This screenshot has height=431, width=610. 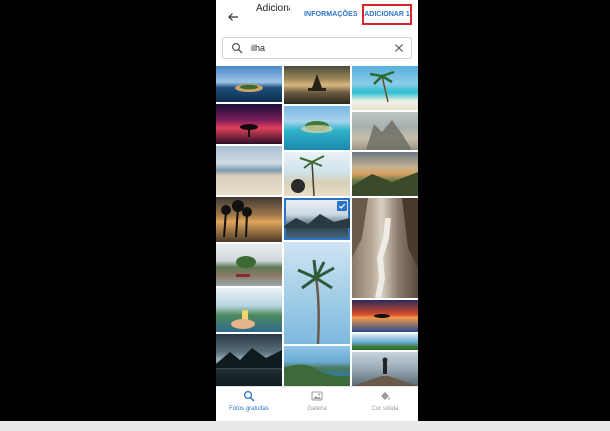 I want to click on arrow-left-icon, so click(x=233, y=17).